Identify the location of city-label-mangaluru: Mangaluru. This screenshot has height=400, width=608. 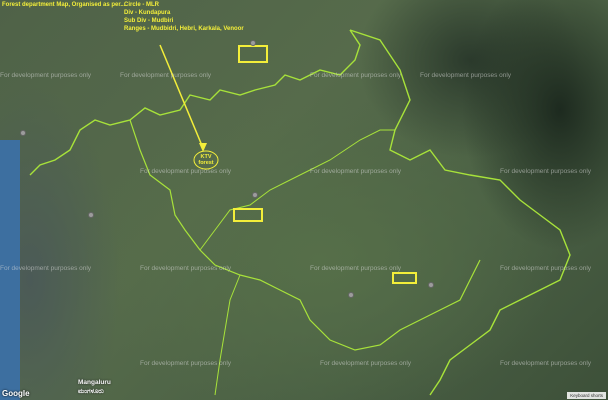
(94, 382).